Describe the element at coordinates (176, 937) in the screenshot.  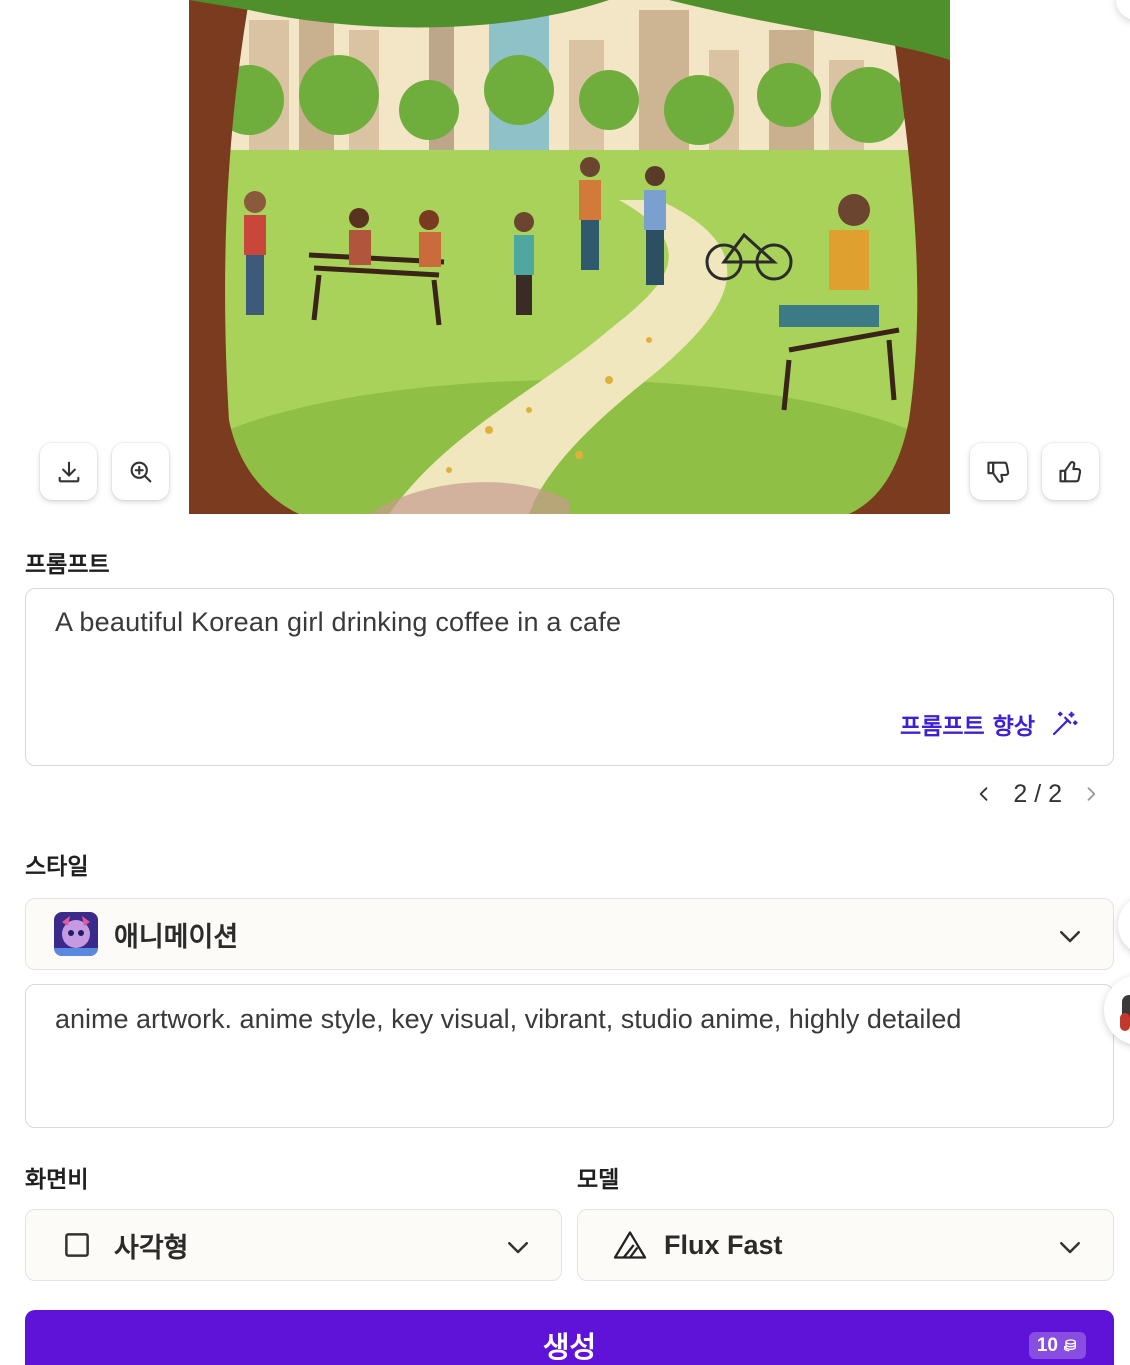
I see `style-selected: 애니메이션` at that location.